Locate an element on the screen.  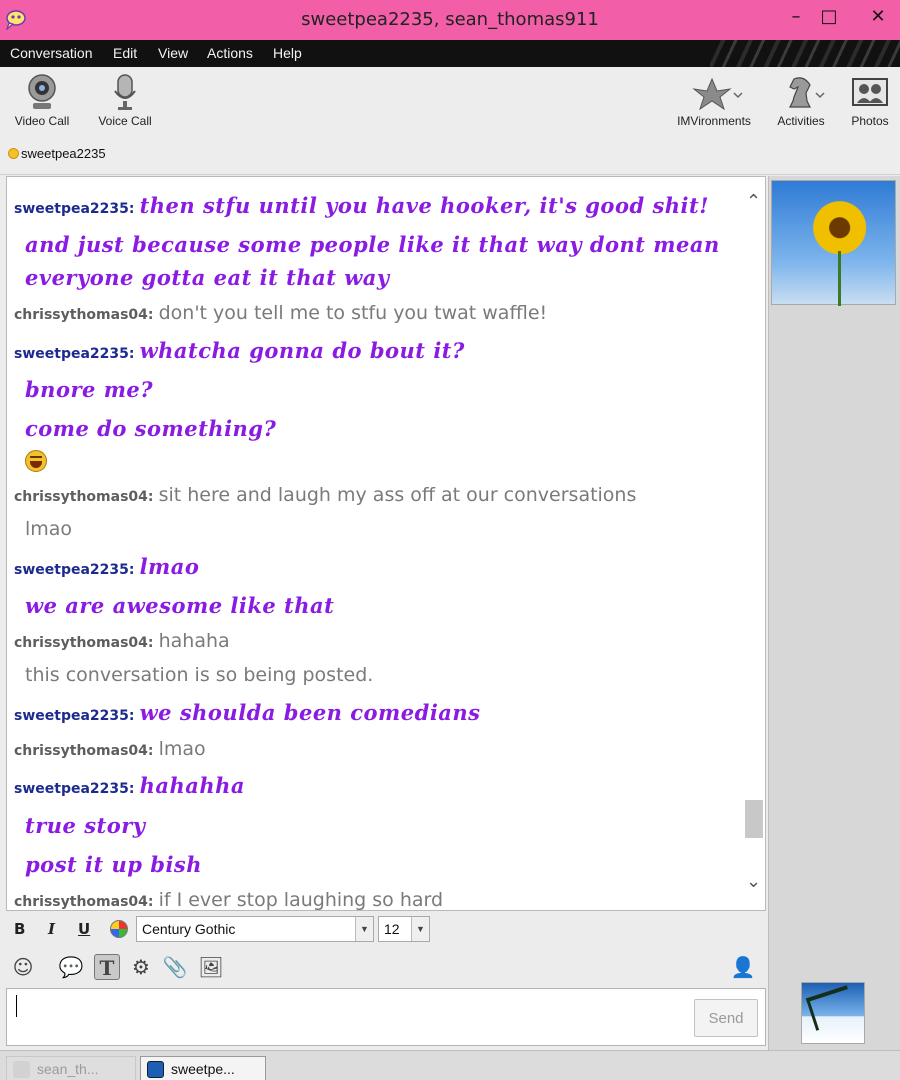
bold-button: B is located at coordinates (19, 929).